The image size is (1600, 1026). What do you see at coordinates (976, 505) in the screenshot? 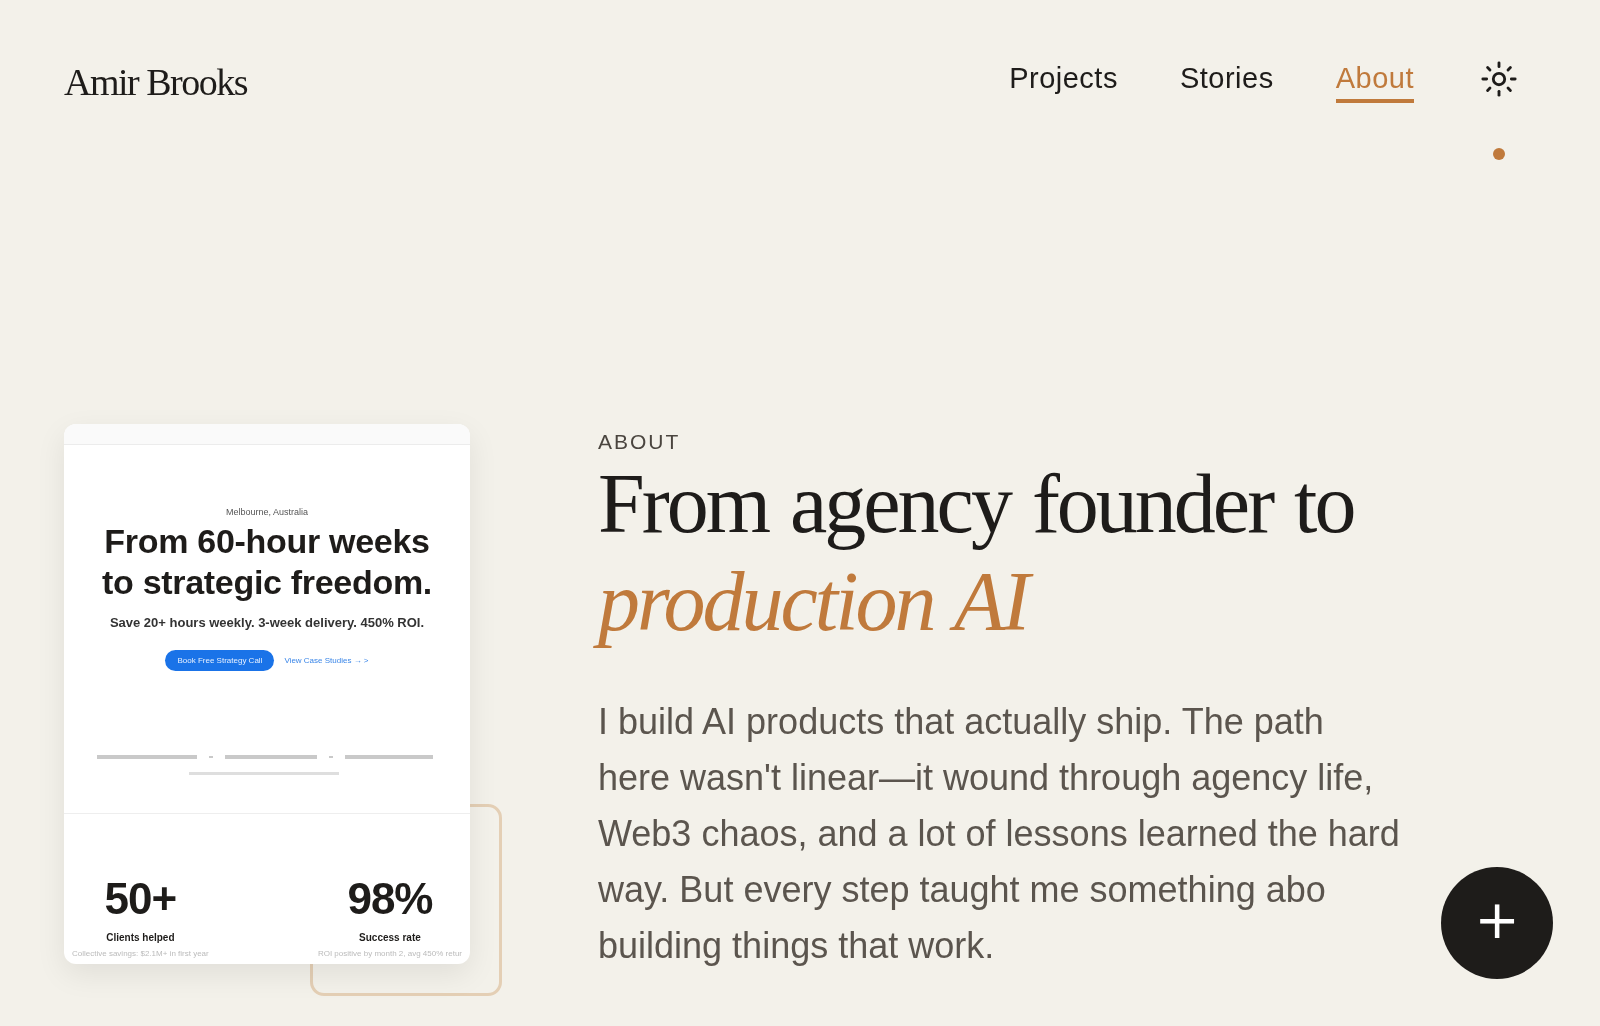
I see `about-heading: From agency founder to` at bounding box center [976, 505].